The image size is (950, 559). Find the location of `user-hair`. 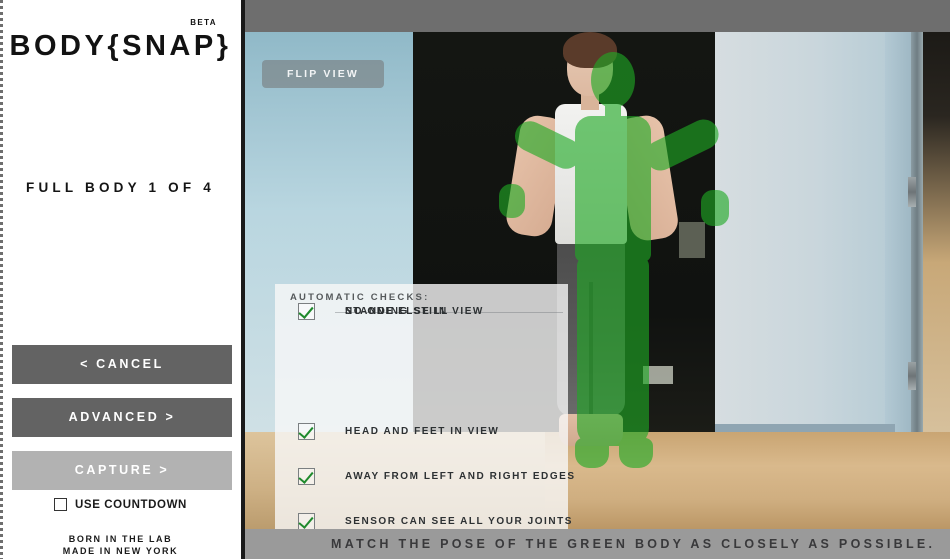

user-hair is located at coordinates (590, 50).